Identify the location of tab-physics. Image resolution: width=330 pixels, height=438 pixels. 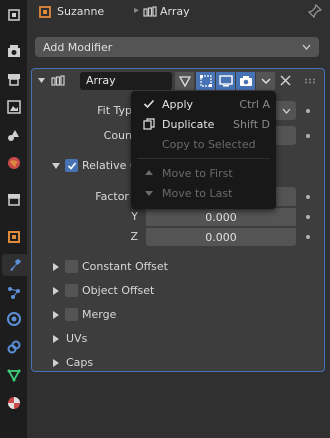
(13, 319).